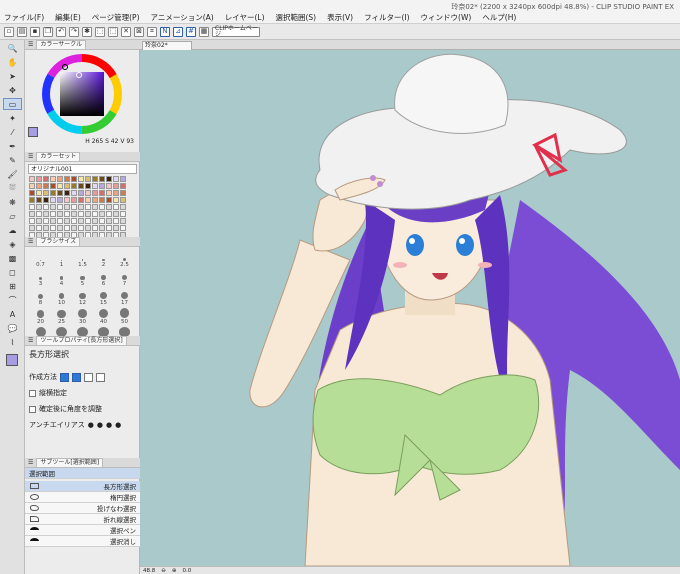 The height and width of the screenshot is (574, 680). Describe the element at coordinates (82, 508) in the screenshot. I see `sub-tool-lasso-select: 投げなわ選択` at that location.